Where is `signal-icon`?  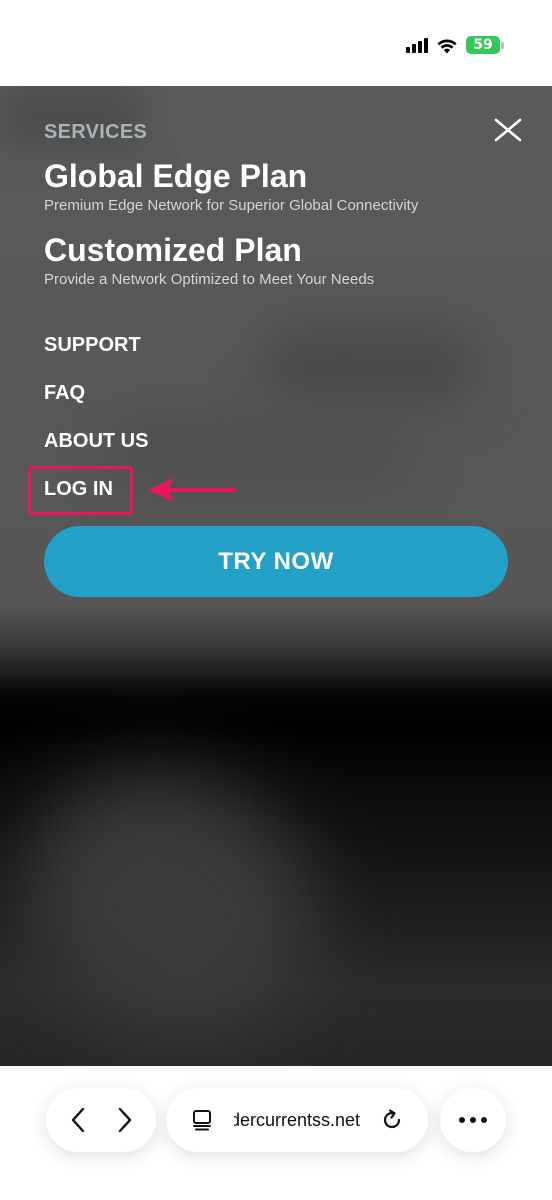 signal-icon is located at coordinates (417, 45).